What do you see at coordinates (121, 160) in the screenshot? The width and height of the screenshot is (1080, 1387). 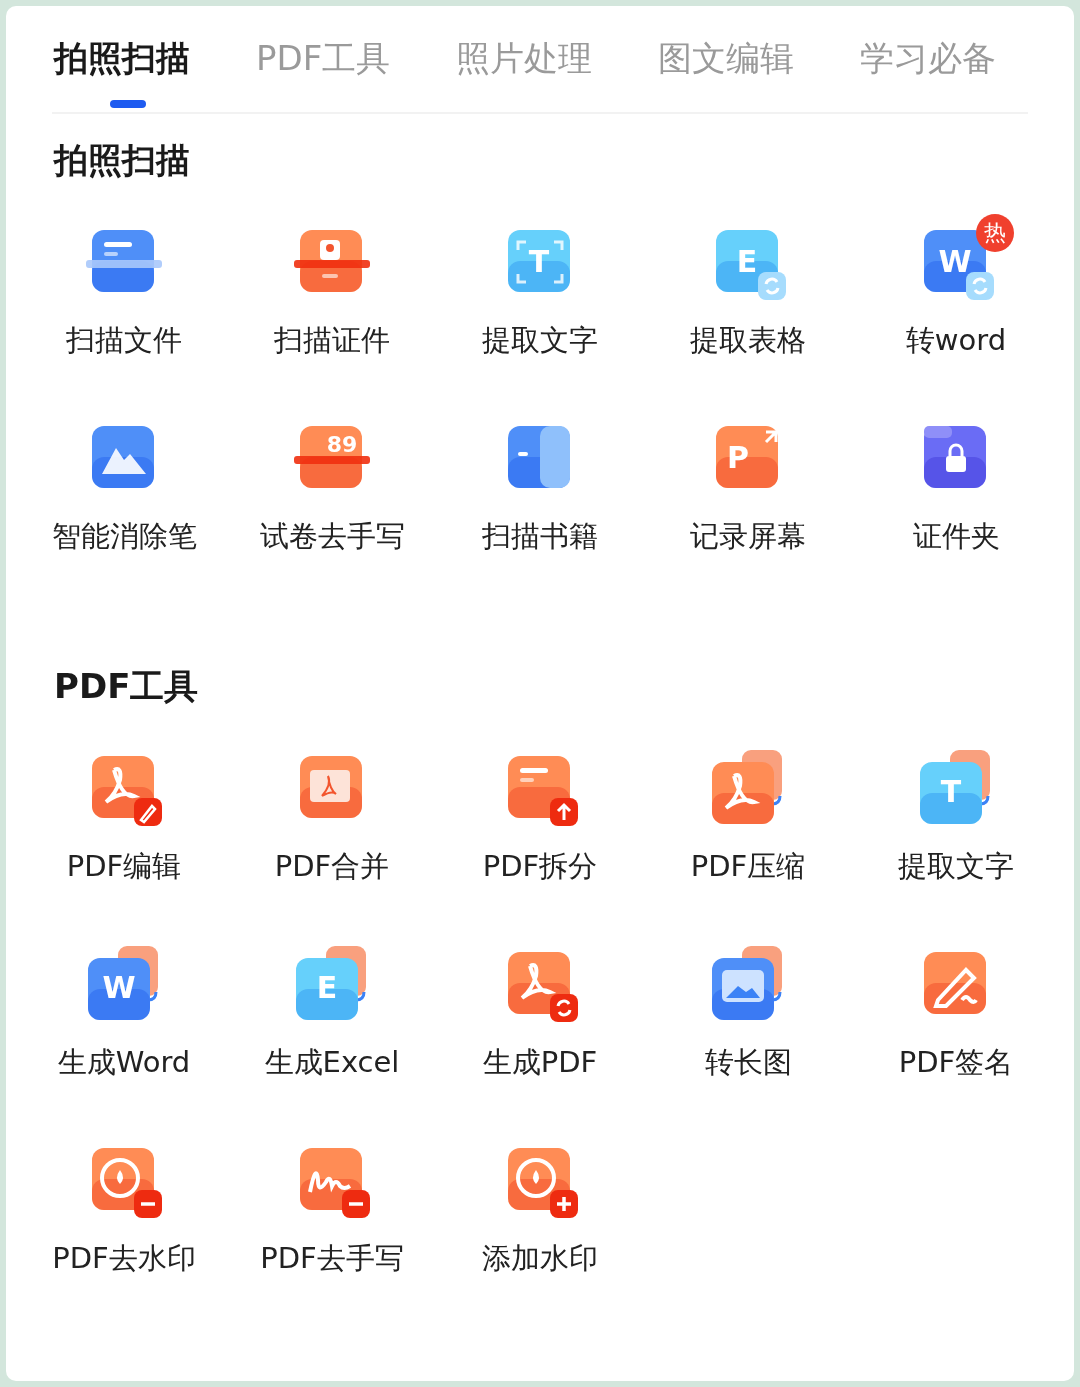 I see `section-title: 拍照扫描` at bounding box center [121, 160].